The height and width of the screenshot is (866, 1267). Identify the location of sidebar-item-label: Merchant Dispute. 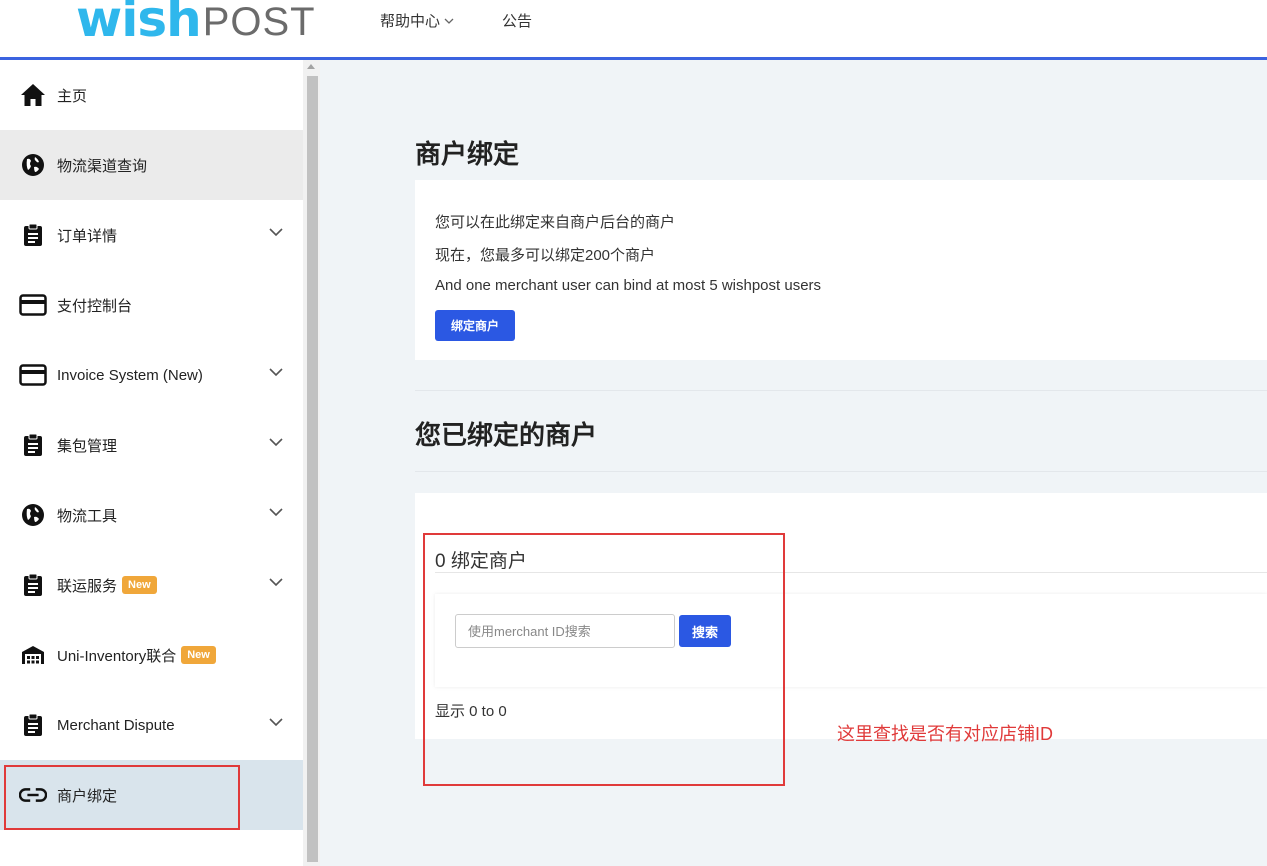
(116, 725).